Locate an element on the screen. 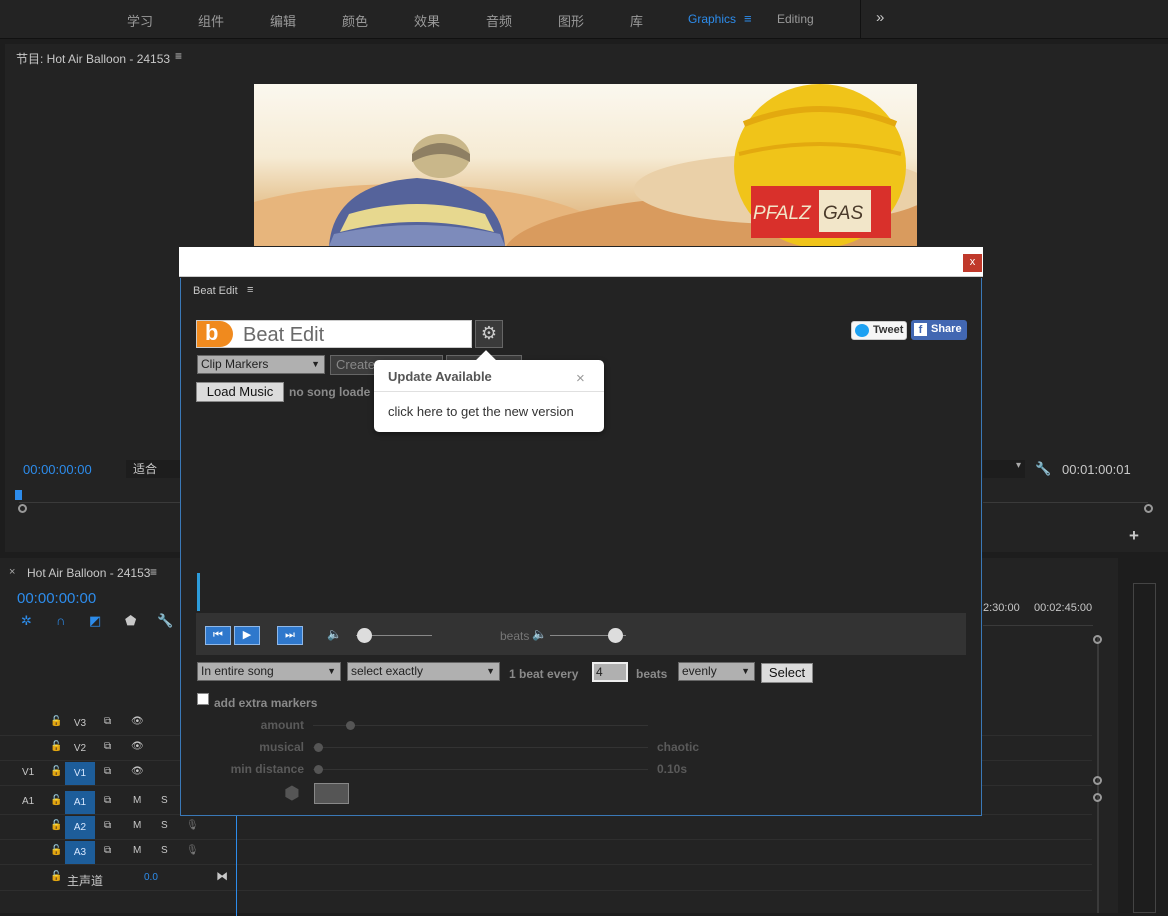  workspace-graphics-cn: 图形 is located at coordinates (571, 20).